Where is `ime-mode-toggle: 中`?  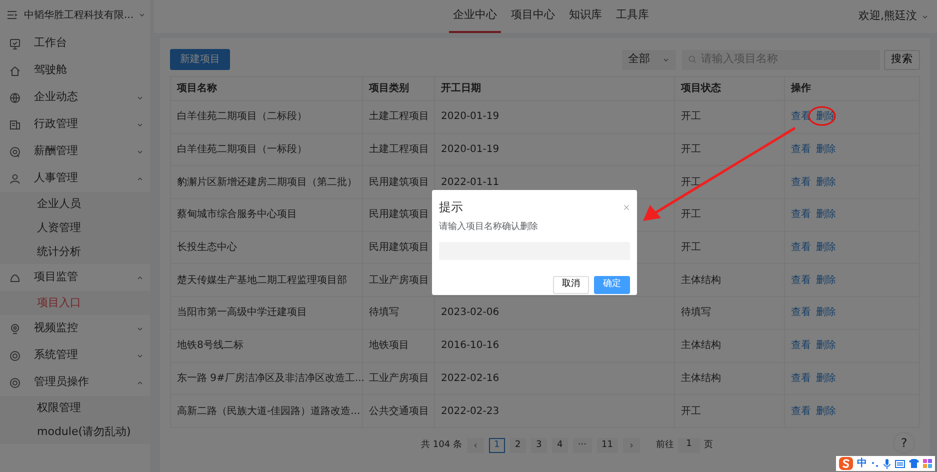 ime-mode-toggle: 中 is located at coordinates (862, 463).